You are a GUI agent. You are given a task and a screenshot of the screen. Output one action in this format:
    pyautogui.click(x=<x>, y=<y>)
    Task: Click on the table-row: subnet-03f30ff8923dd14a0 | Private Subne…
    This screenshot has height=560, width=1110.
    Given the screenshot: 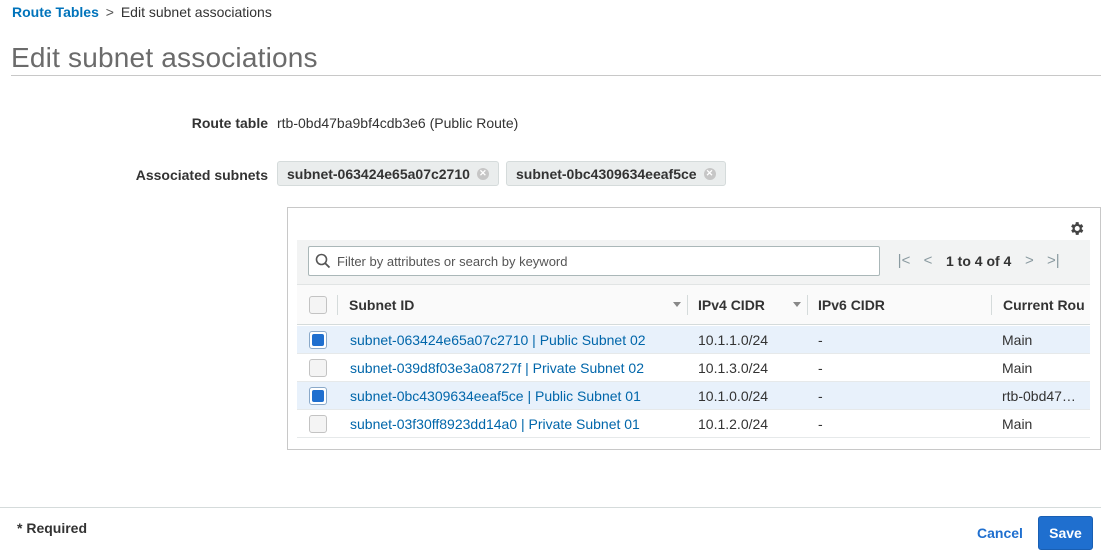 What is the action you would take?
    pyautogui.click(x=693, y=424)
    